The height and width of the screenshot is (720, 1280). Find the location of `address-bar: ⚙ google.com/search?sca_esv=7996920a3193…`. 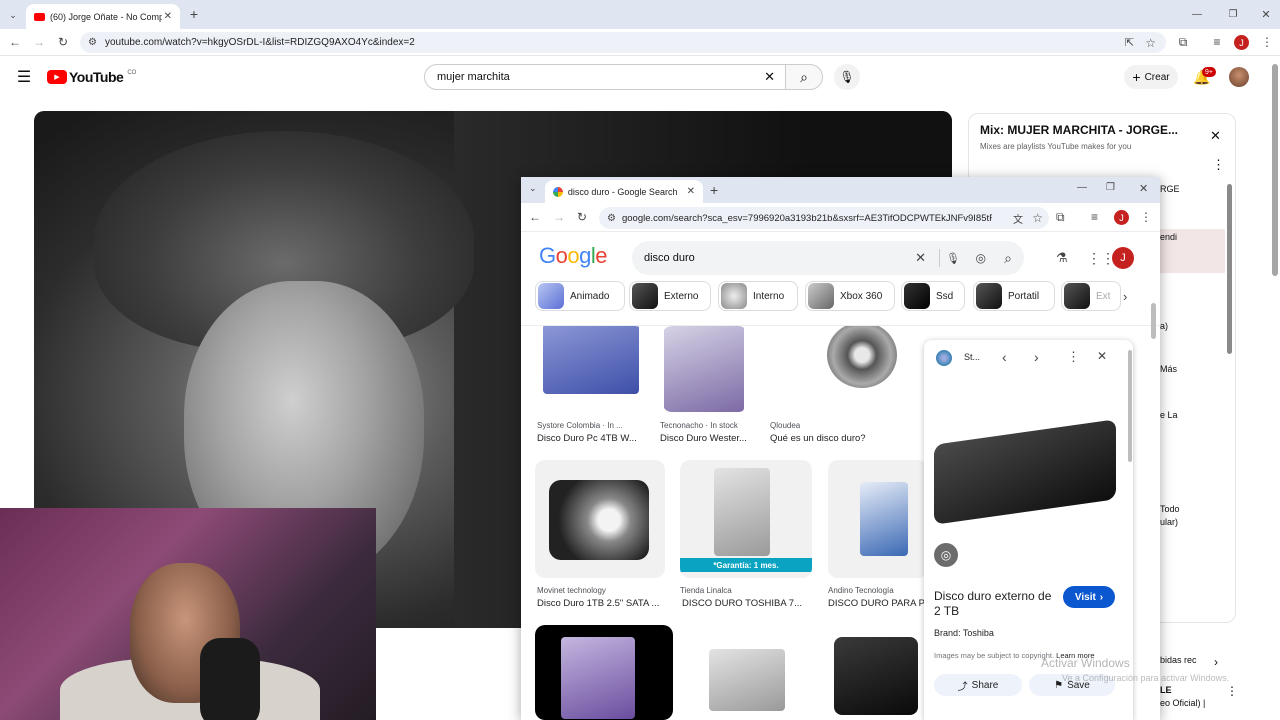

address-bar: ⚙ google.com/search?sca_esv=7996920a3193… is located at coordinates (824, 218).